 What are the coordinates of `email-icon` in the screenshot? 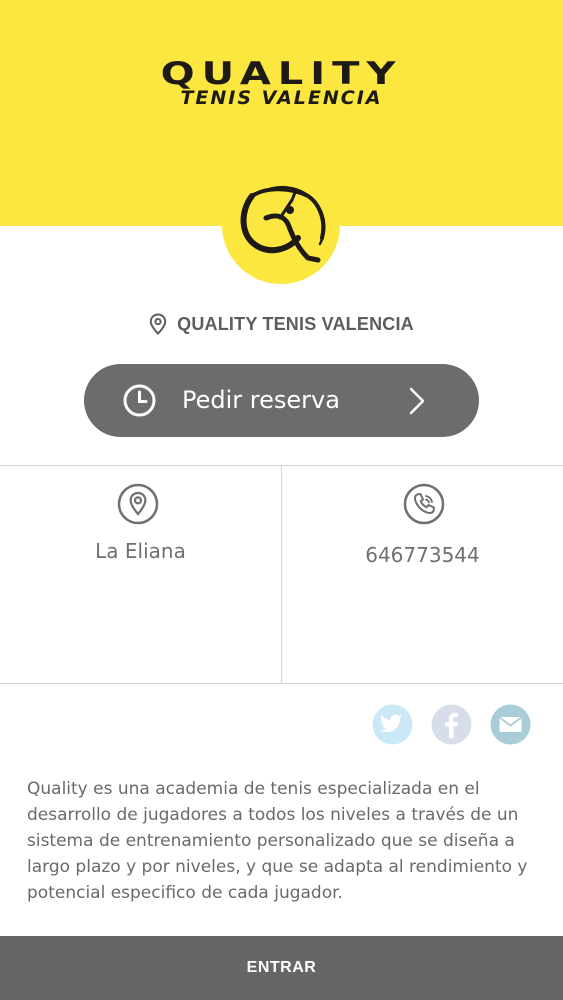 It's located at (510, 724).